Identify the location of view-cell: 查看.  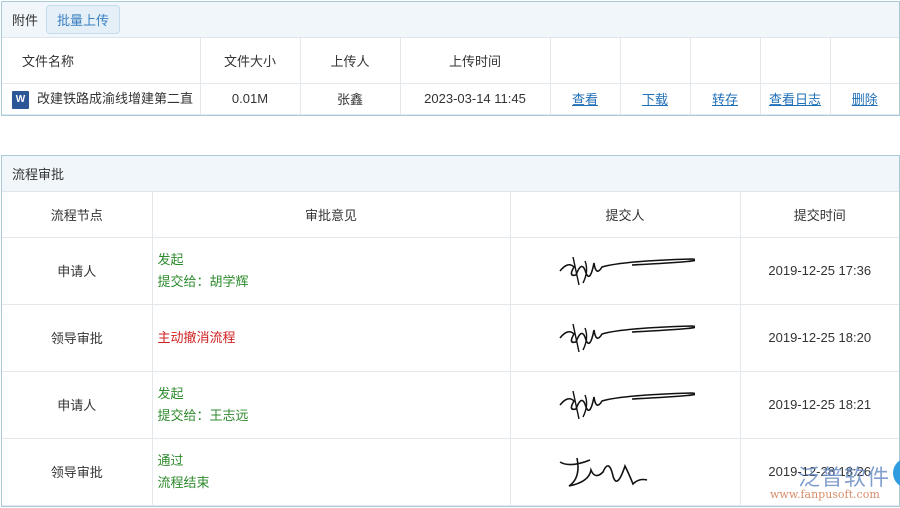
(585, 99).